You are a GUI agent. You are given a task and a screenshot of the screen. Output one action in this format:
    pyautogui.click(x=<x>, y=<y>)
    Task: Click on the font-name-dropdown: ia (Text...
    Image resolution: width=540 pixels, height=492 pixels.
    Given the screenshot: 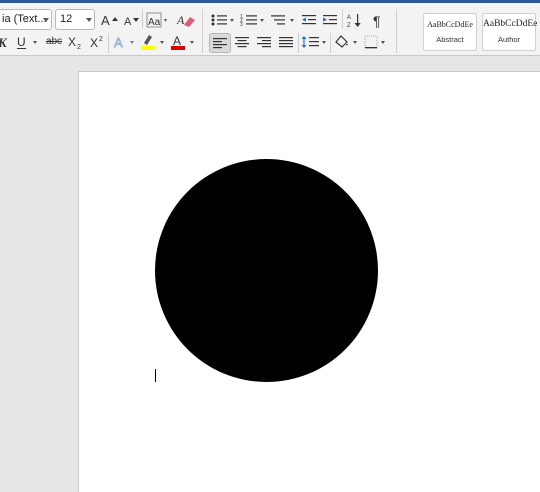 What is the action you would take?
    pyautogui.click(x=26, y=19)
    